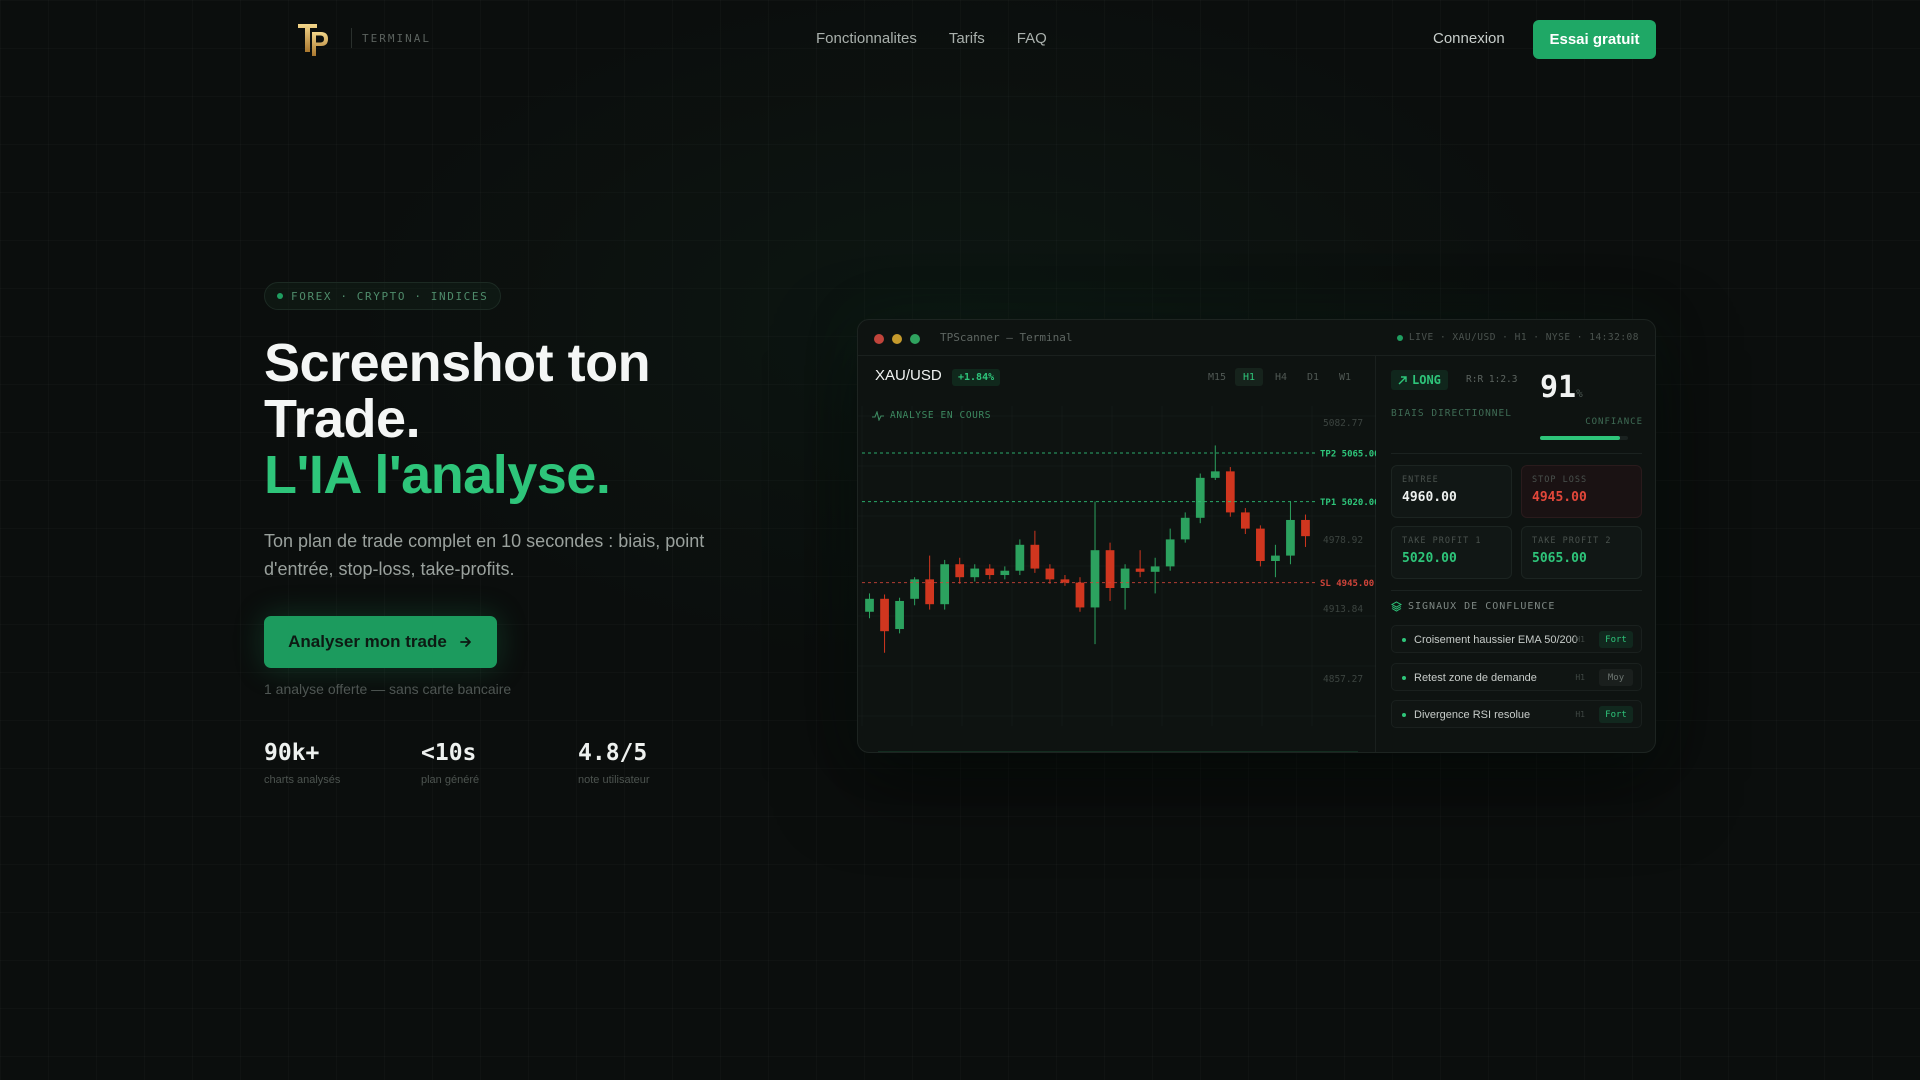 This screenshot has height=1080, width=1920. What do you see at coordinates (1429, 558) in the screenshot?
I see `take-profit-1-value: 5020.00` at bounding box center [1429, 558].